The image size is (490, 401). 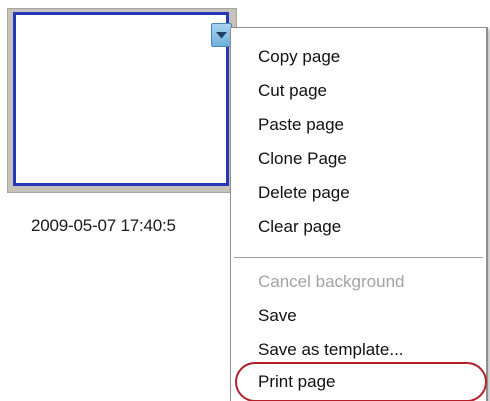 What do you see at coordinates (301, 125) in the screenshot?
I see `menu-item-paste-page: Paste page` at bounding box center [301, 125].